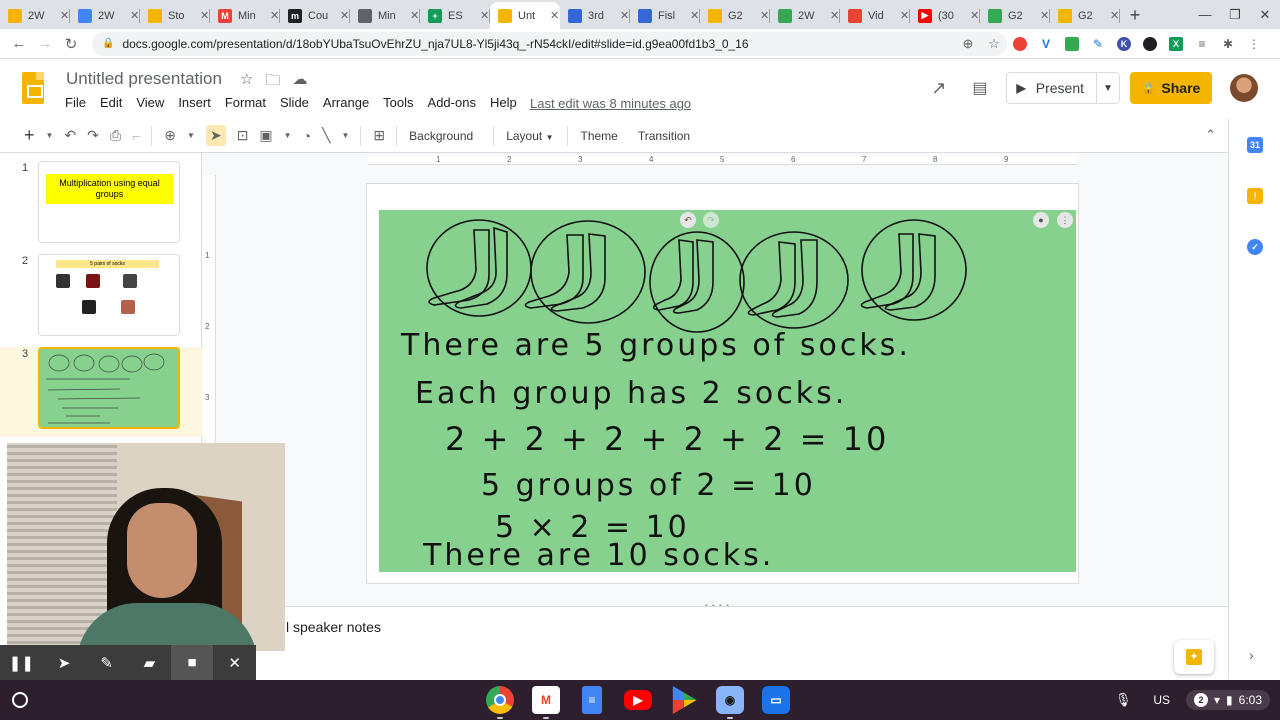 The height and width of the screenshot is (720, 1280). Describe the element at coordinates (75, 102) in the screenshot. I see `menu-file: File` at that location.